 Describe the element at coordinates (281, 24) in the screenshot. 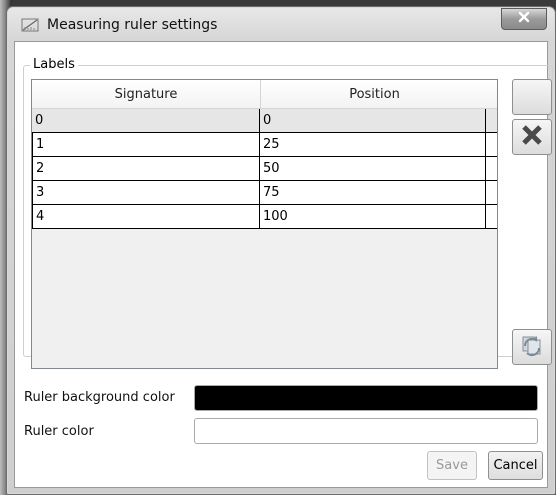

I see `title-bar: Measuring ruler settings` at that location.